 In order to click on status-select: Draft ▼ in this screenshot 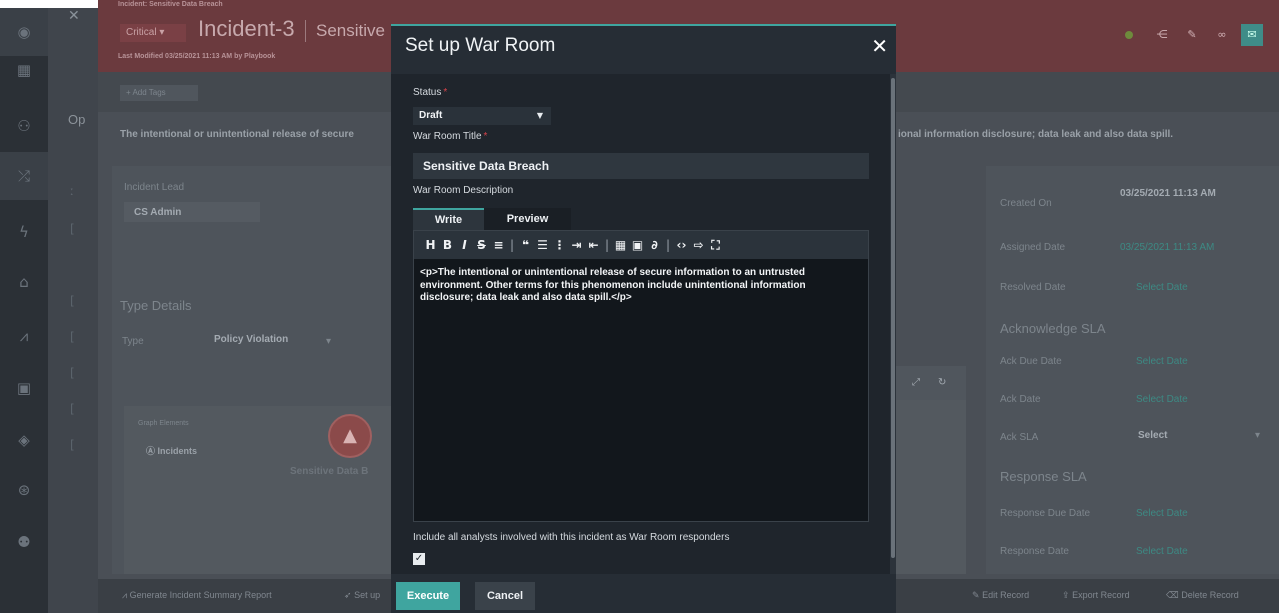, I will do `click(482, 116)`.